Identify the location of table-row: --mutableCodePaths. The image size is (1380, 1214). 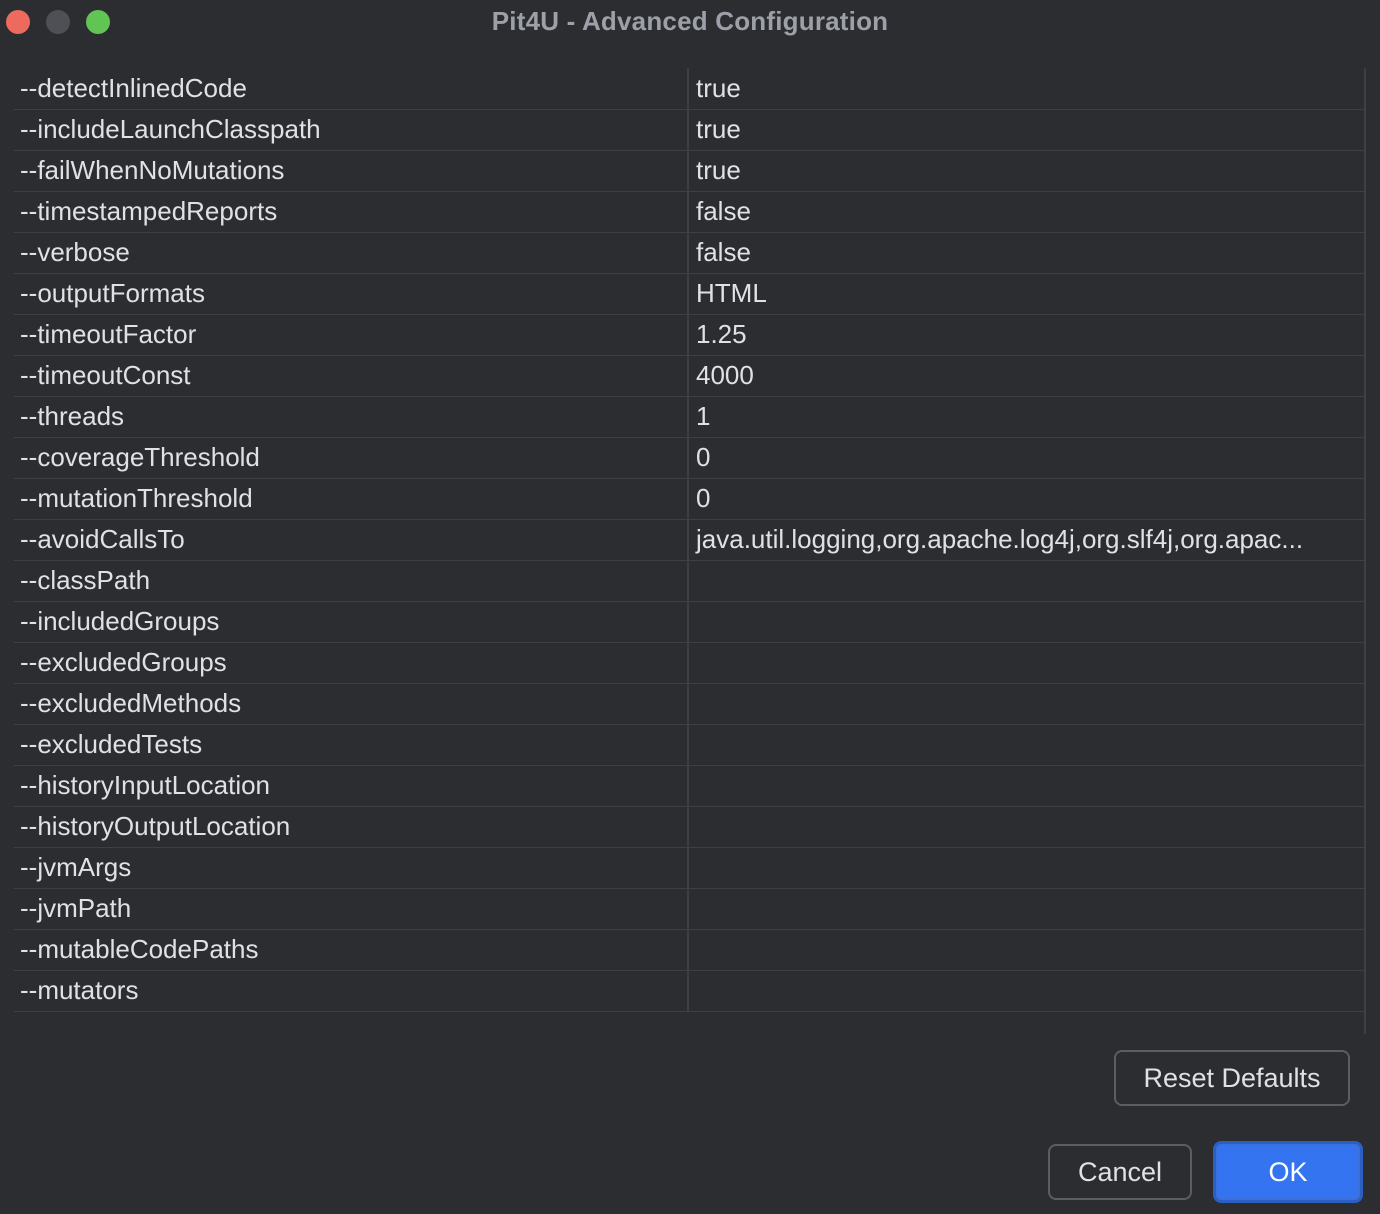
(689, 950).